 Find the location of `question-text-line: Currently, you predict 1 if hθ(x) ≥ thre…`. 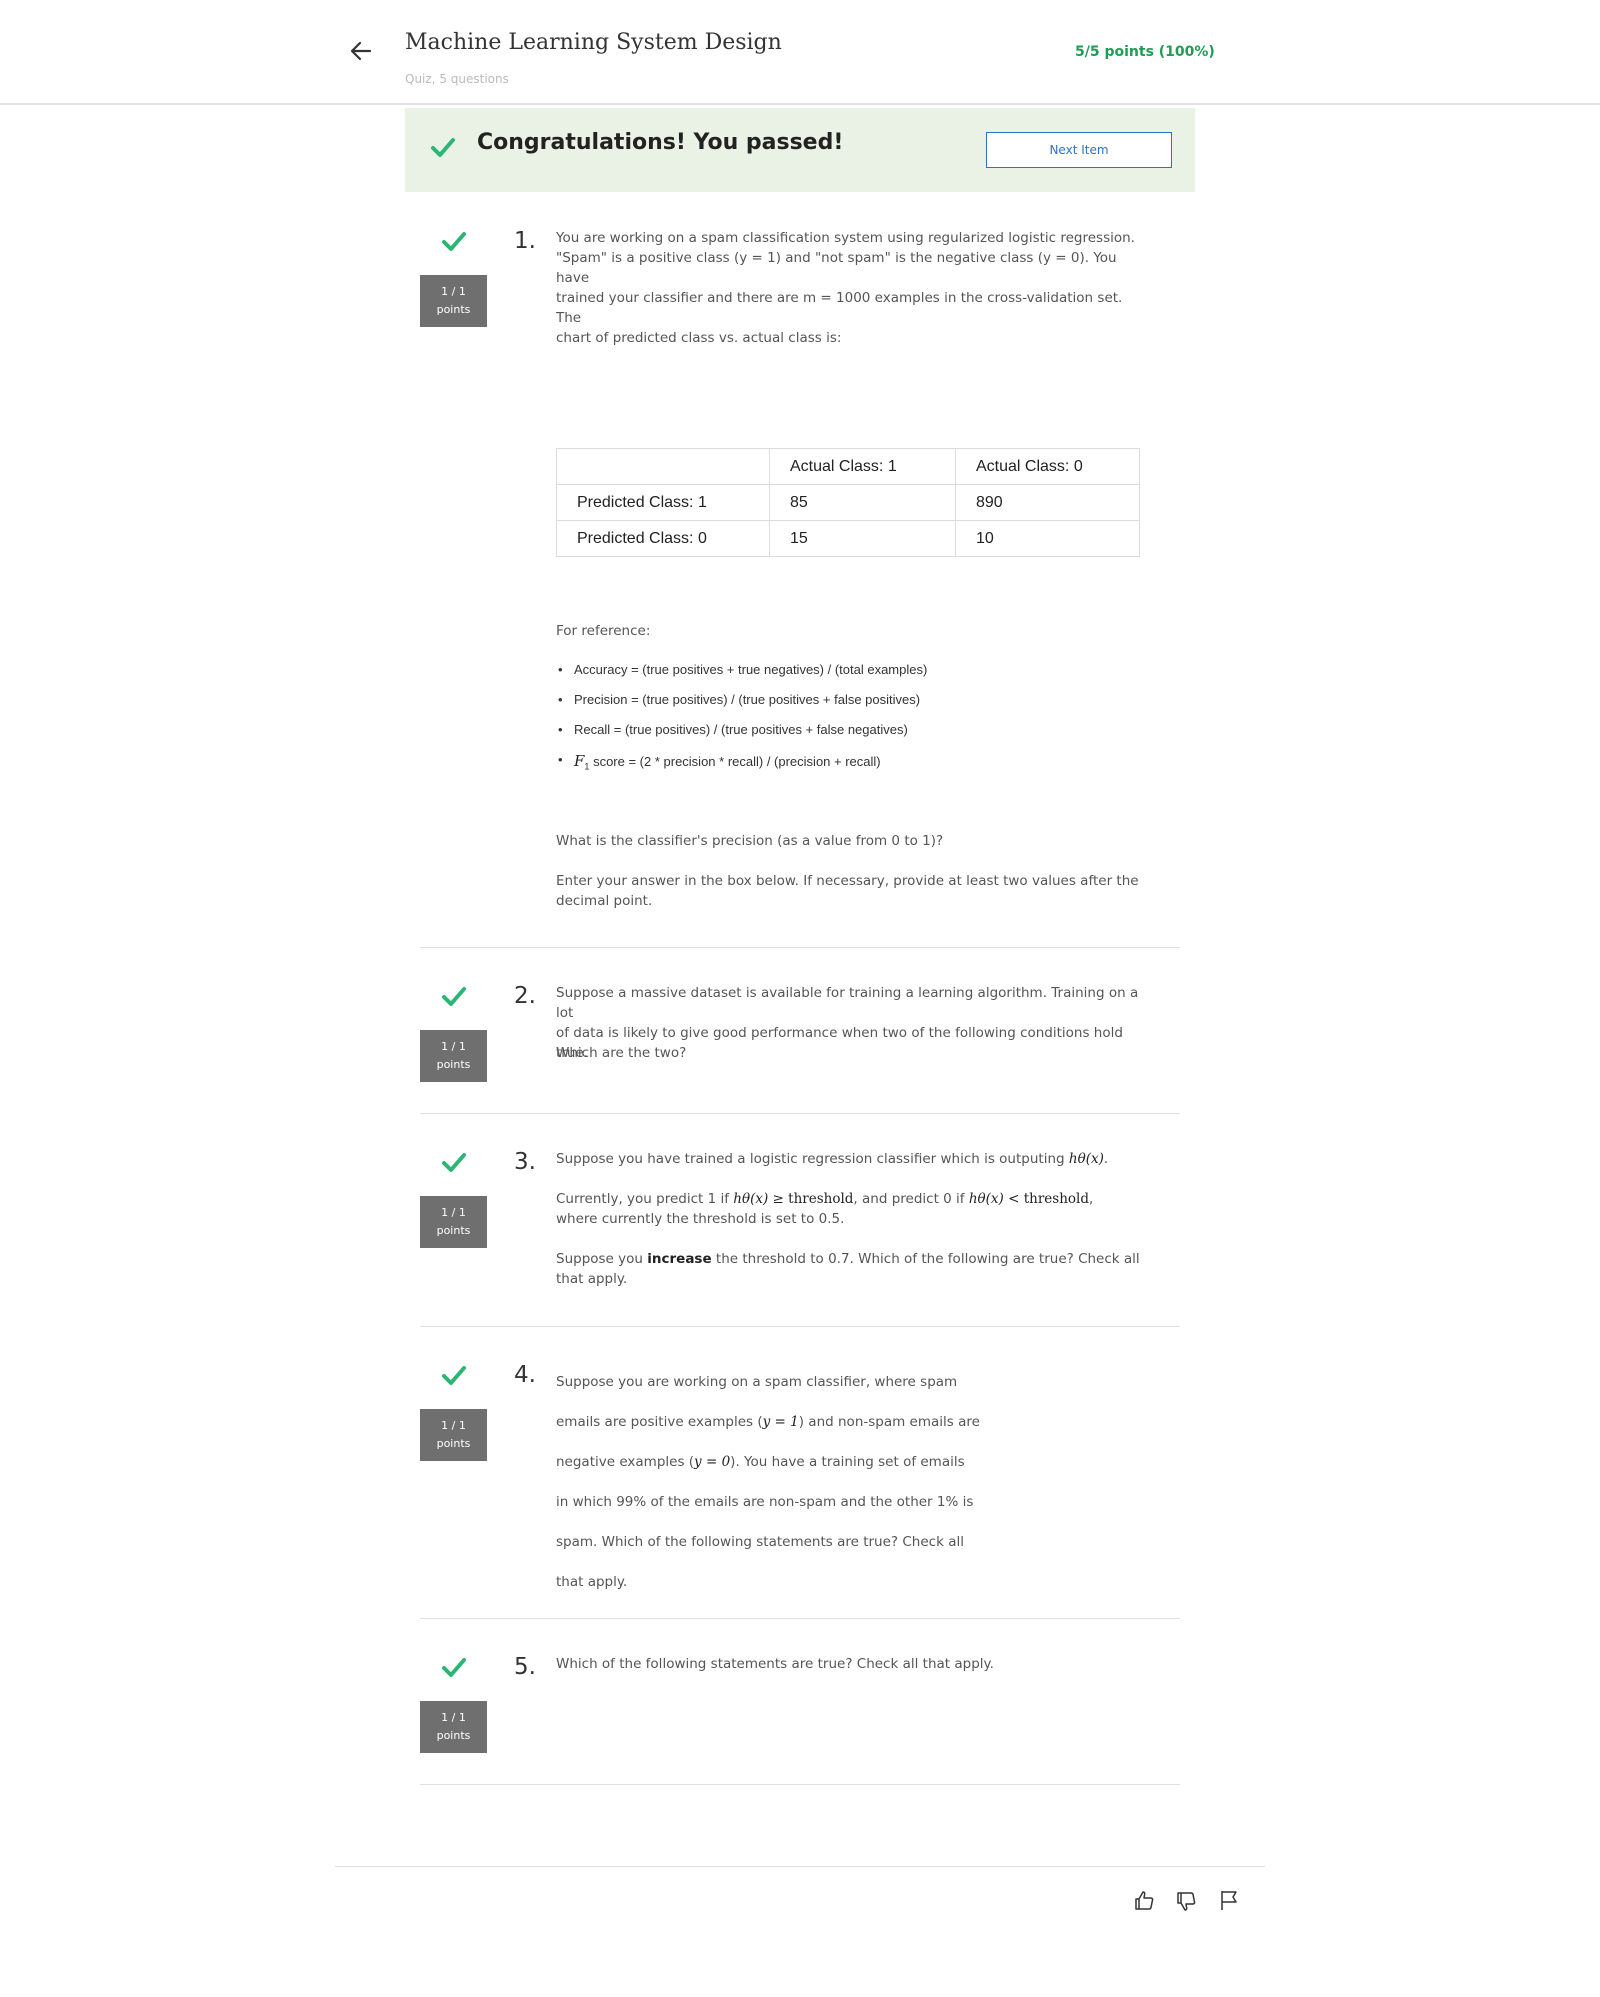

question-text-line: Currently, you predict 1 if hθ(x) ≥ thre… is located at coordinates (825, 1199).